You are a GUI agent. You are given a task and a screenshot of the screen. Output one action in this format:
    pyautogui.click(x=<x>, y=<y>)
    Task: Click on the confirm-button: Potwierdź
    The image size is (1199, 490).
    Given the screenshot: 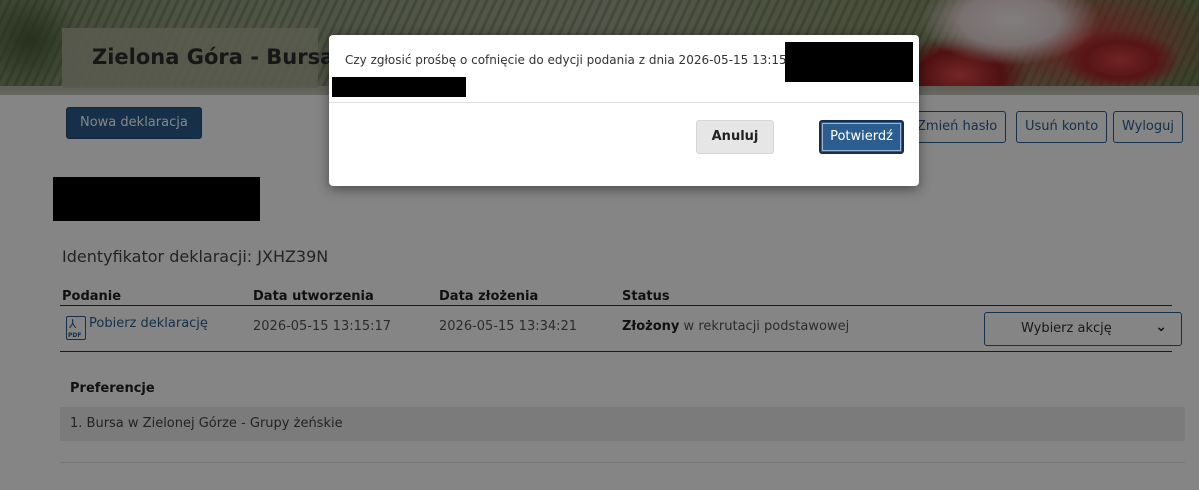 What is the action you would take?
    pyautogui.click(x=861, y=137)
    